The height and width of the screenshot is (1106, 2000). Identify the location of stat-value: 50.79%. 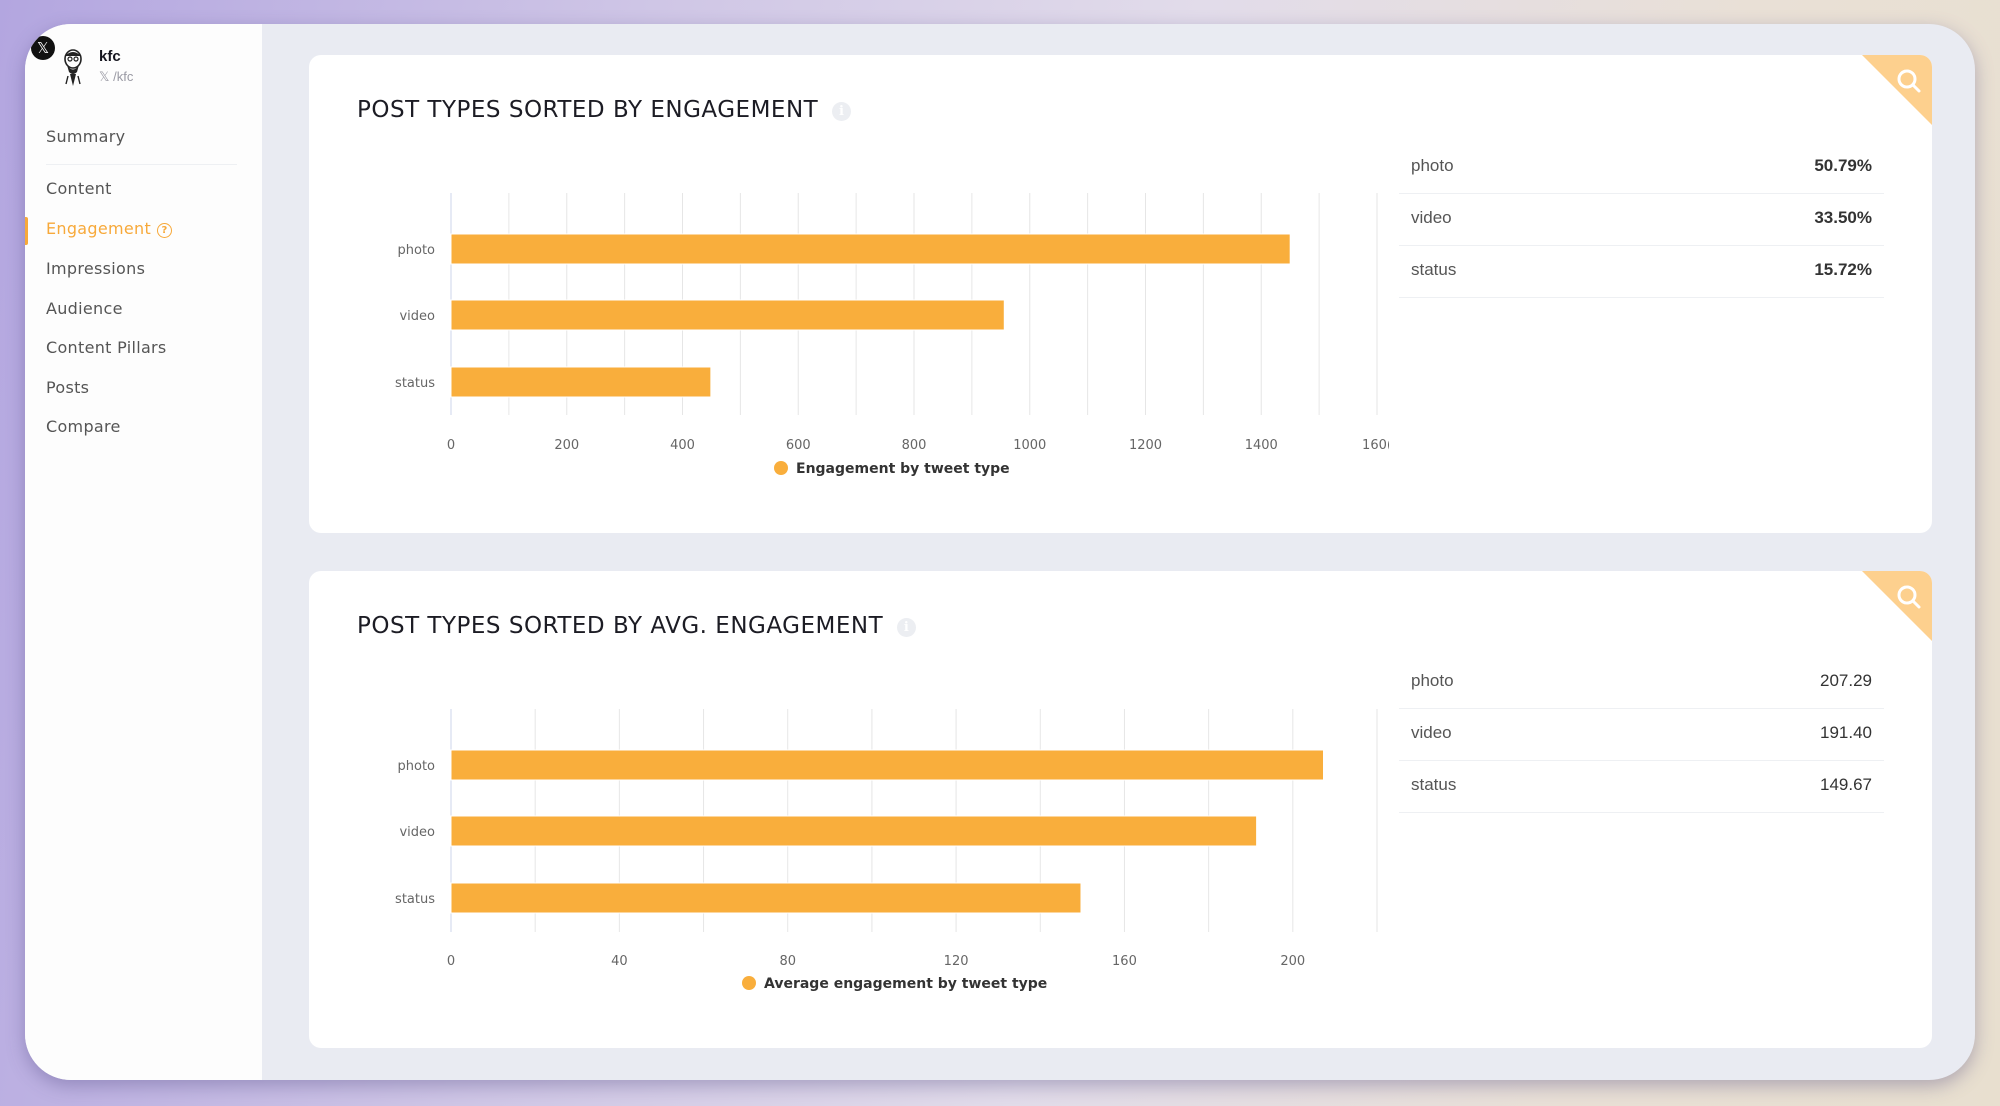
(1843, 165).